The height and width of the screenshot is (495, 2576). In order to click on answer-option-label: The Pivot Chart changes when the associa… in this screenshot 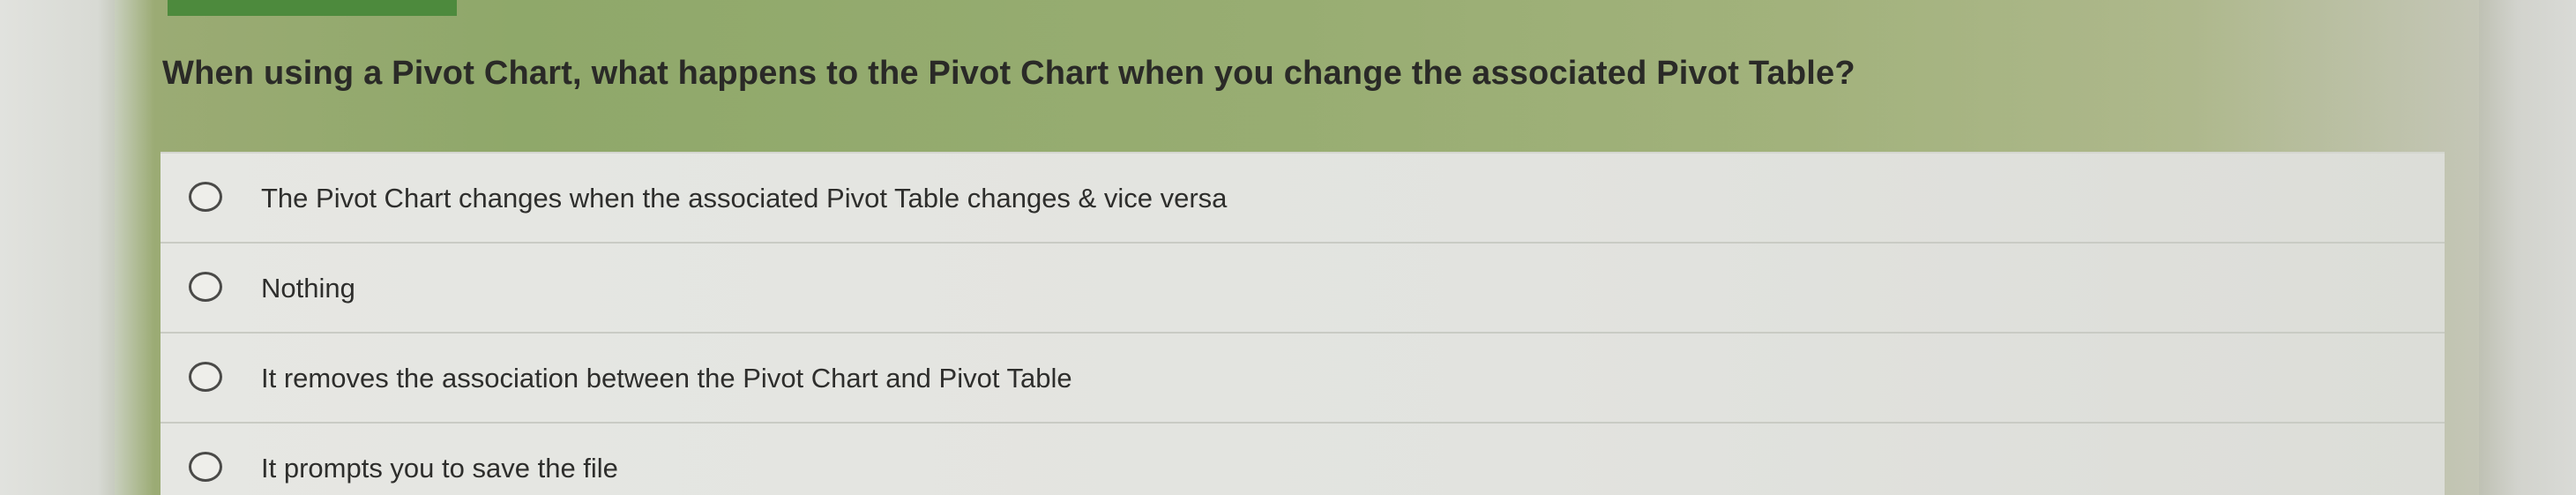, I will do `click(744, 198)`.